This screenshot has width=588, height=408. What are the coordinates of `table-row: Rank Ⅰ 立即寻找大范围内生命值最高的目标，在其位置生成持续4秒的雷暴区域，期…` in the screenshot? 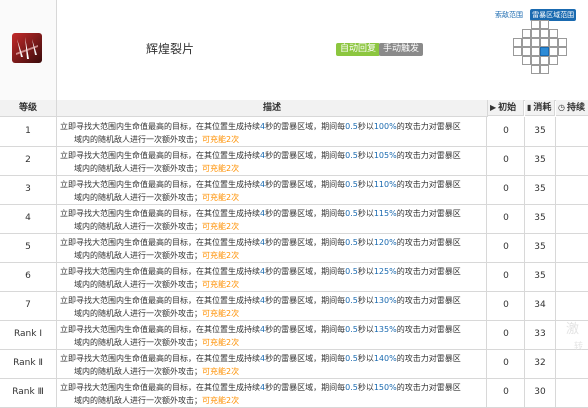 It's located at (294, 335).